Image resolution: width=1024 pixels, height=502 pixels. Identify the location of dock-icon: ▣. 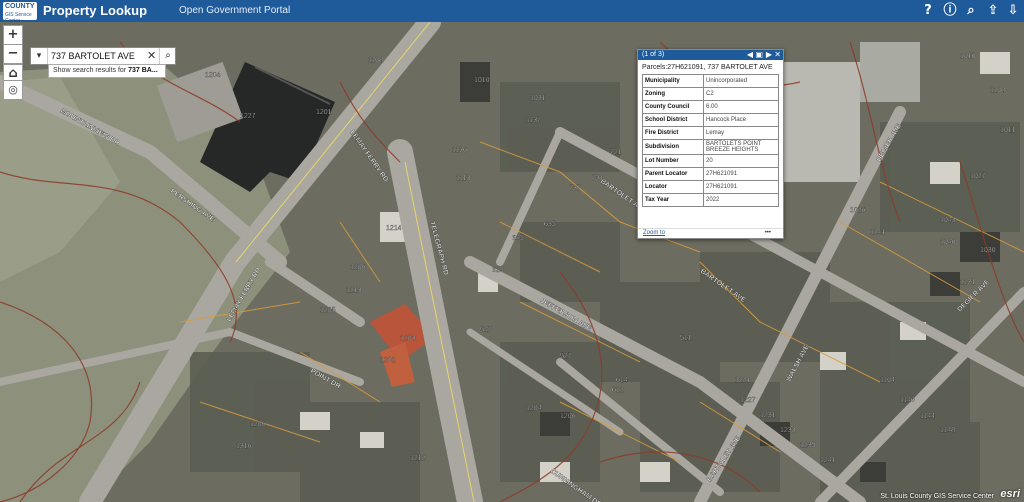
(759, 55).